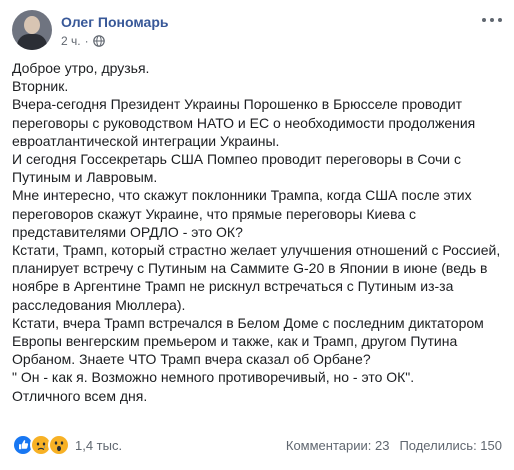 This screenshot has width=514, height=470. Describe the element at coordinates (85, 177) in the screenshot. I see `post-line: Путиным и Лавровым.` at that location.